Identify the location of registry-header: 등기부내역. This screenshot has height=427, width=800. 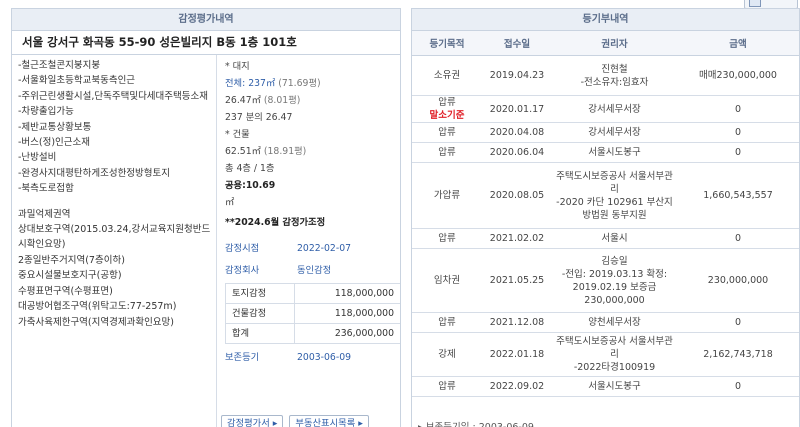
(605, 20).